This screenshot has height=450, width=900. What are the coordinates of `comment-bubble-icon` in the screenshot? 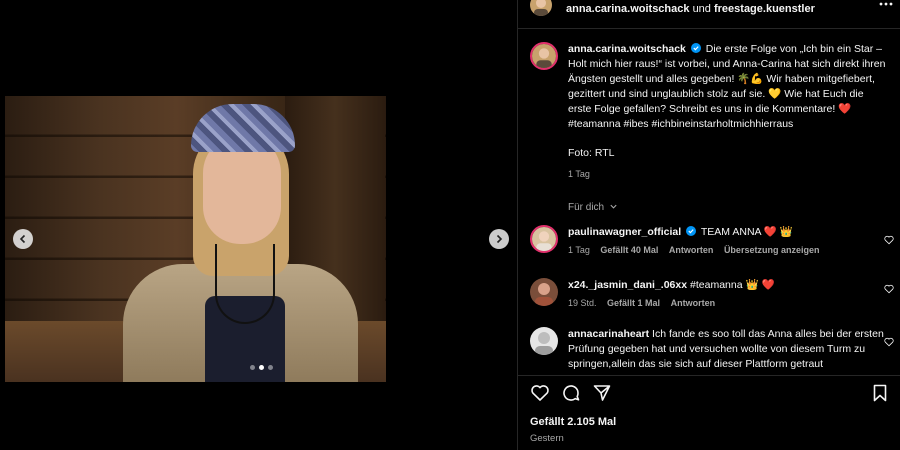 It's located at (571, 393).